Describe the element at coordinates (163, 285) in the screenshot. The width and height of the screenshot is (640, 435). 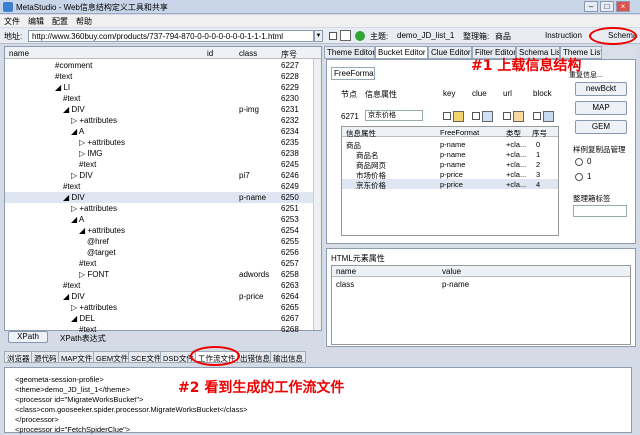
I see `tree-row: #text 6263` at that location.